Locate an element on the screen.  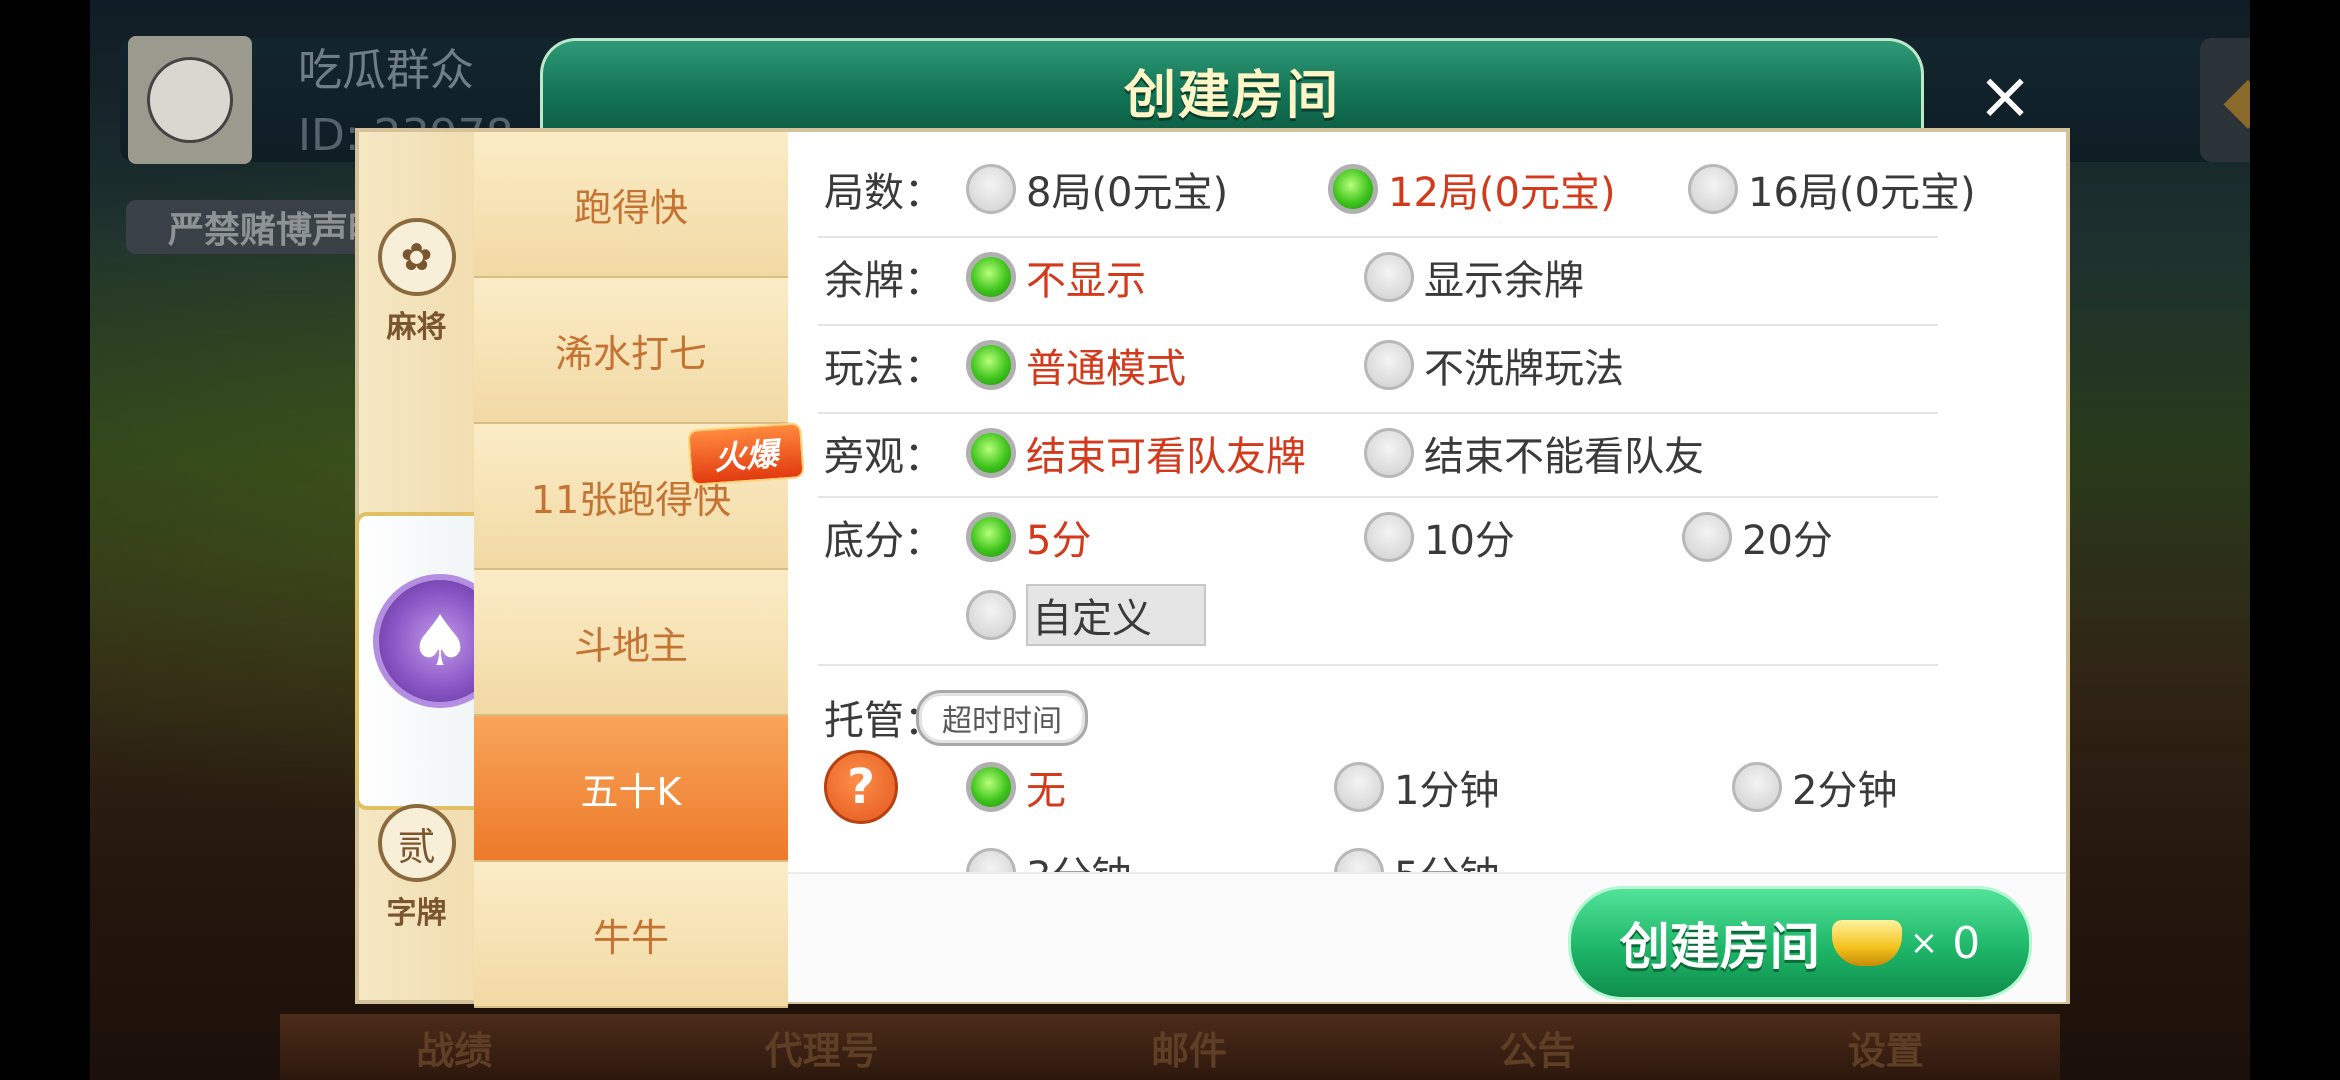
bottom-tab-records: 战绩 is located at coordinates (454, 1047).